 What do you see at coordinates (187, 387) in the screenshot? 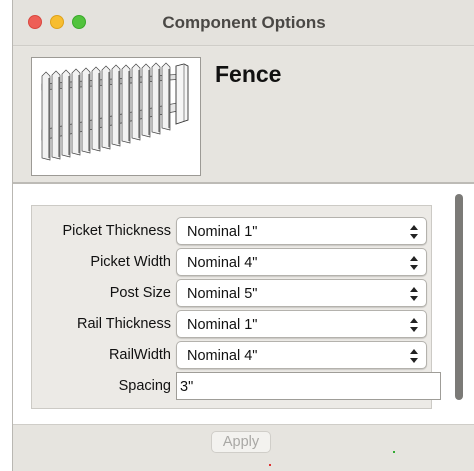
I see `input-value: 3"` at bounding box center [187, 387].